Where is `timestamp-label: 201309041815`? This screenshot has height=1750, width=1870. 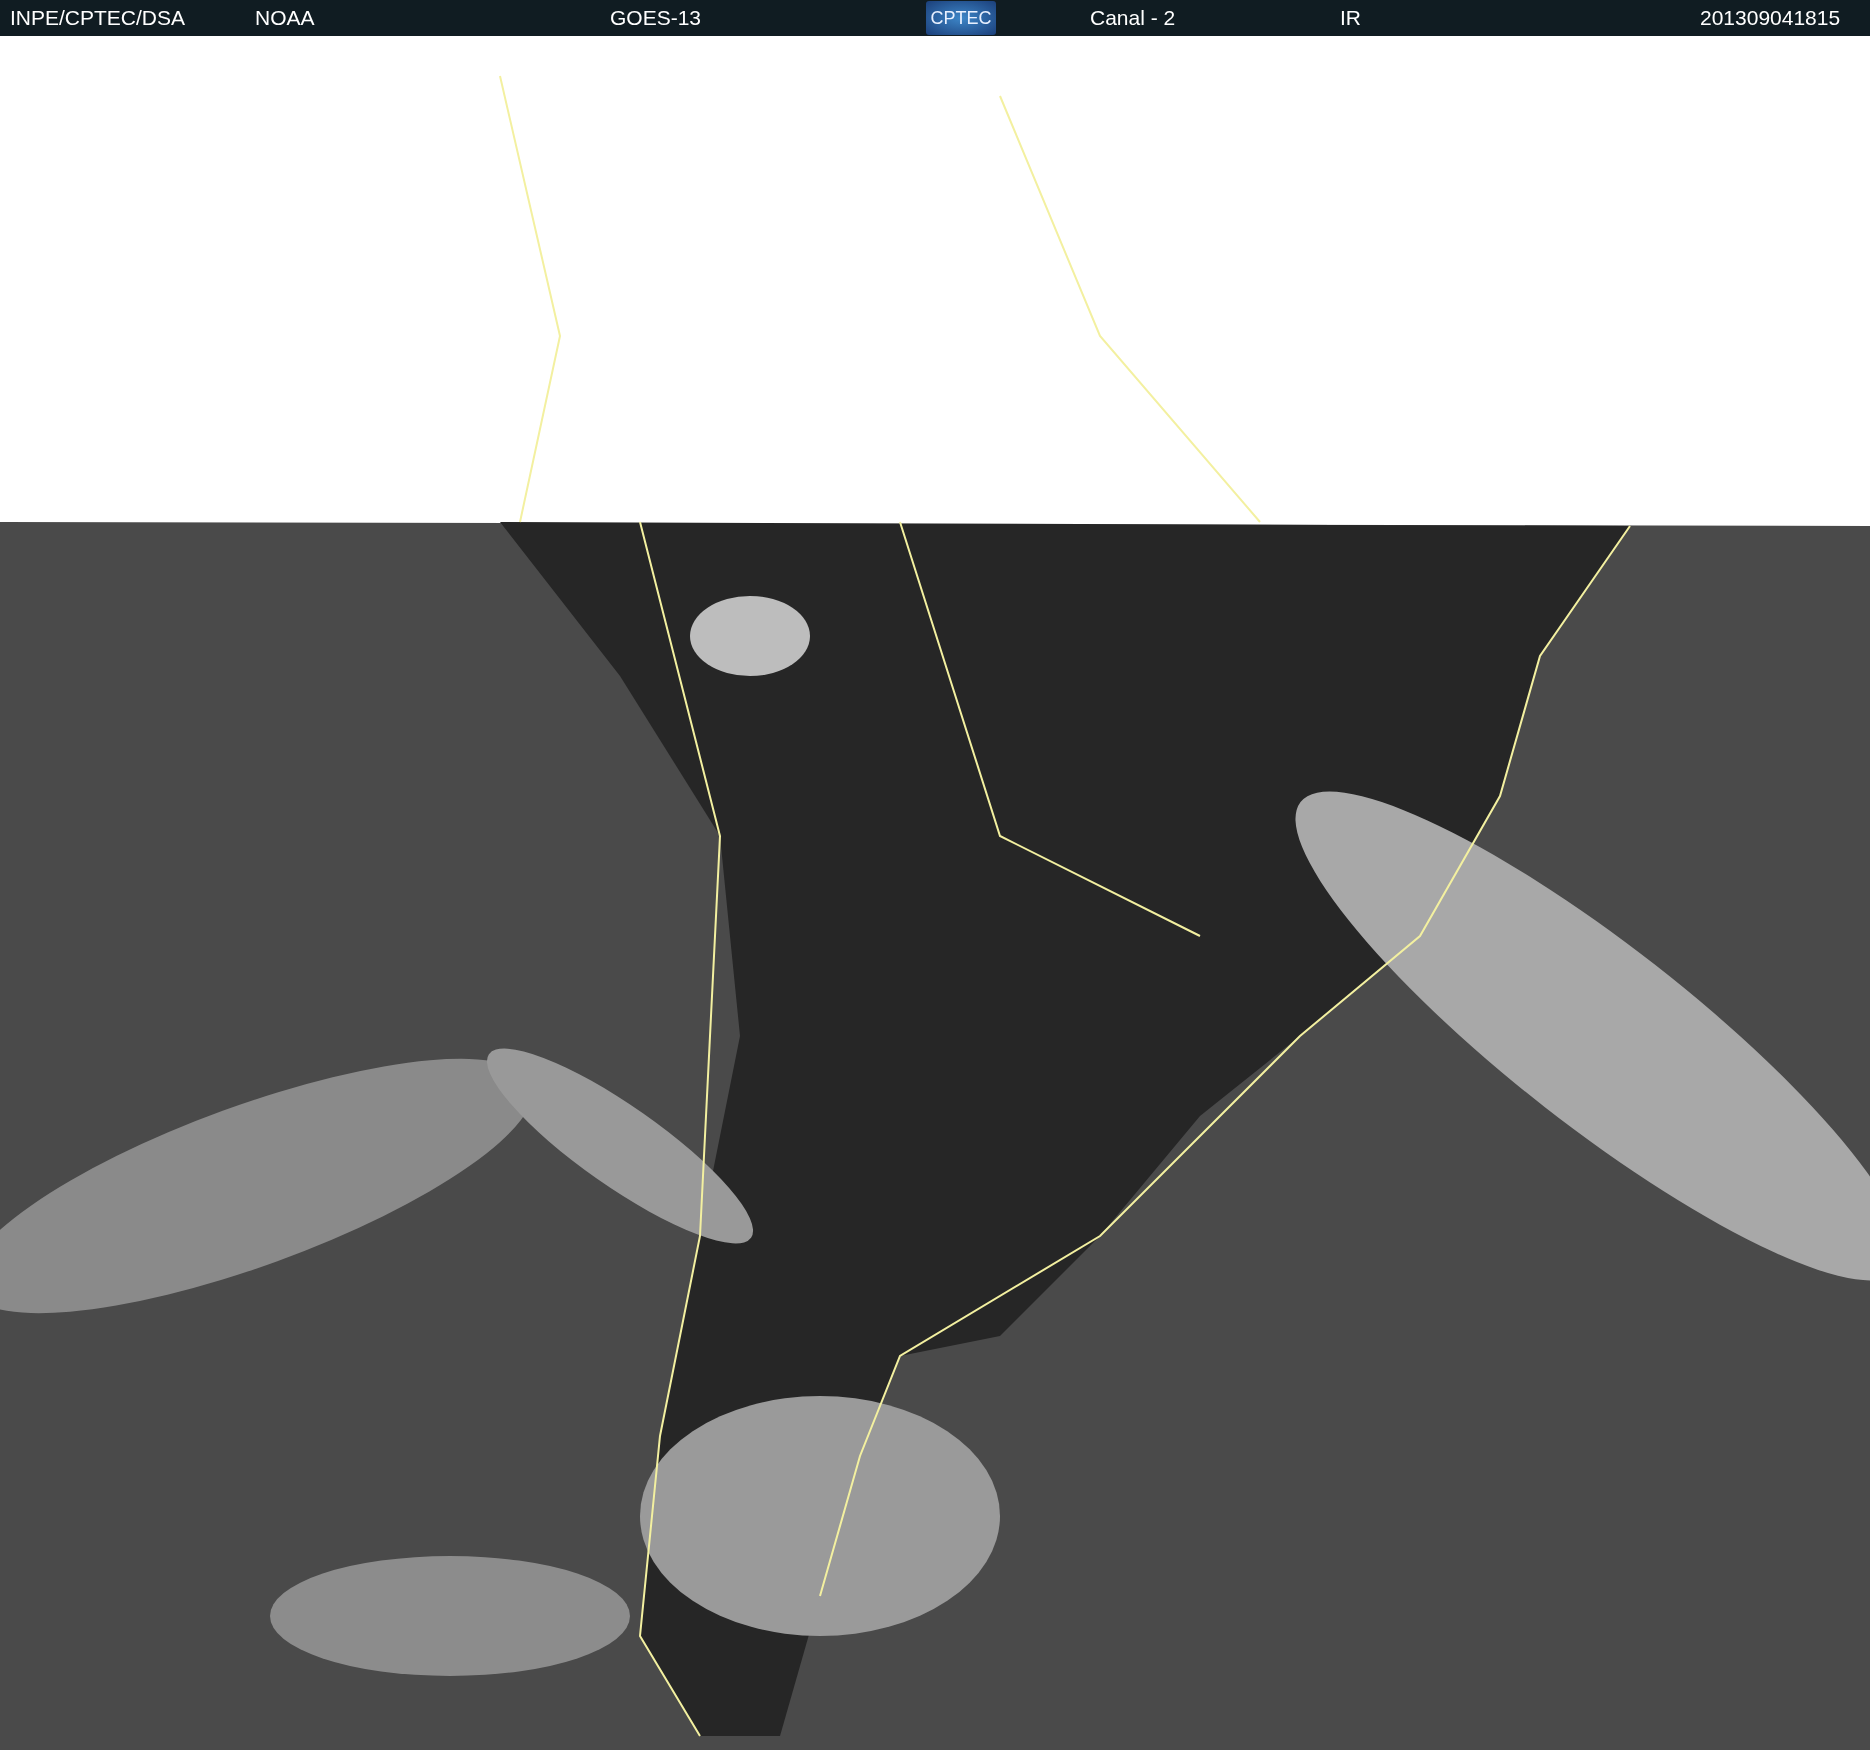
timestamp-label: 201309041815 is located at coordinates (1770, 18).